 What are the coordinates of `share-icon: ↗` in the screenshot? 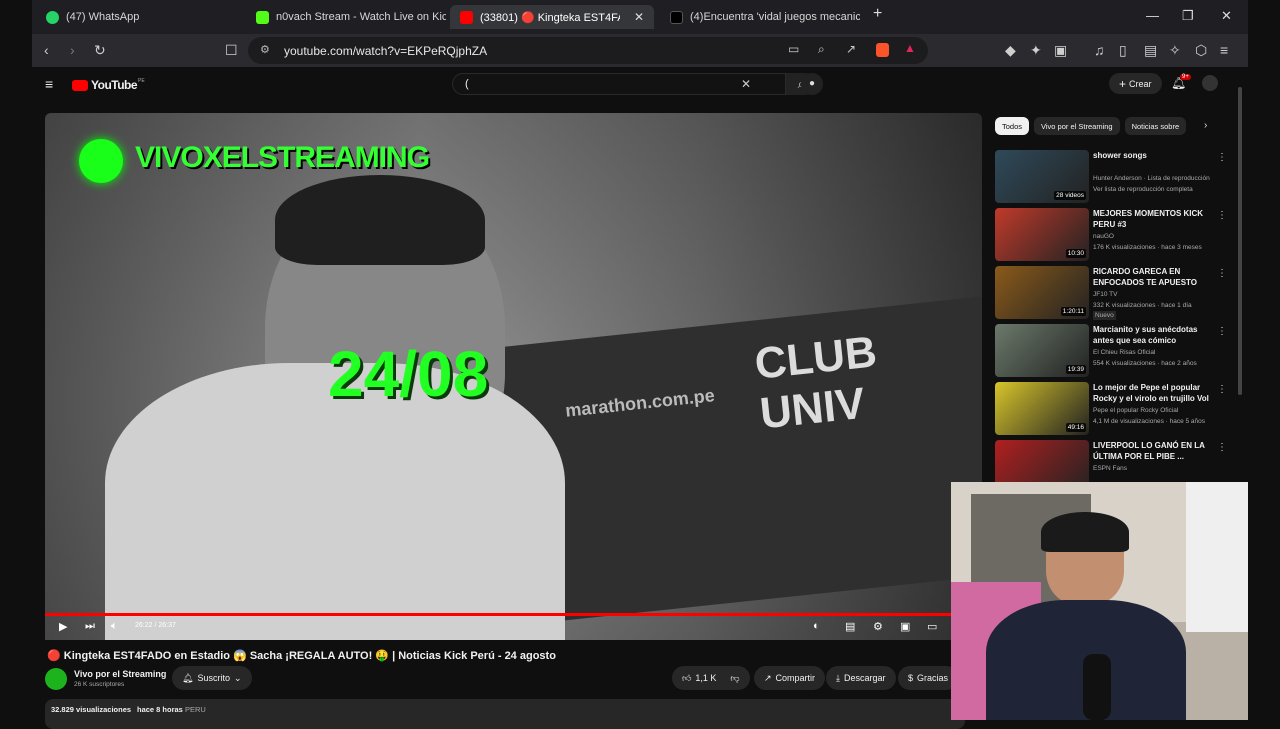 It's located at (851, 49).